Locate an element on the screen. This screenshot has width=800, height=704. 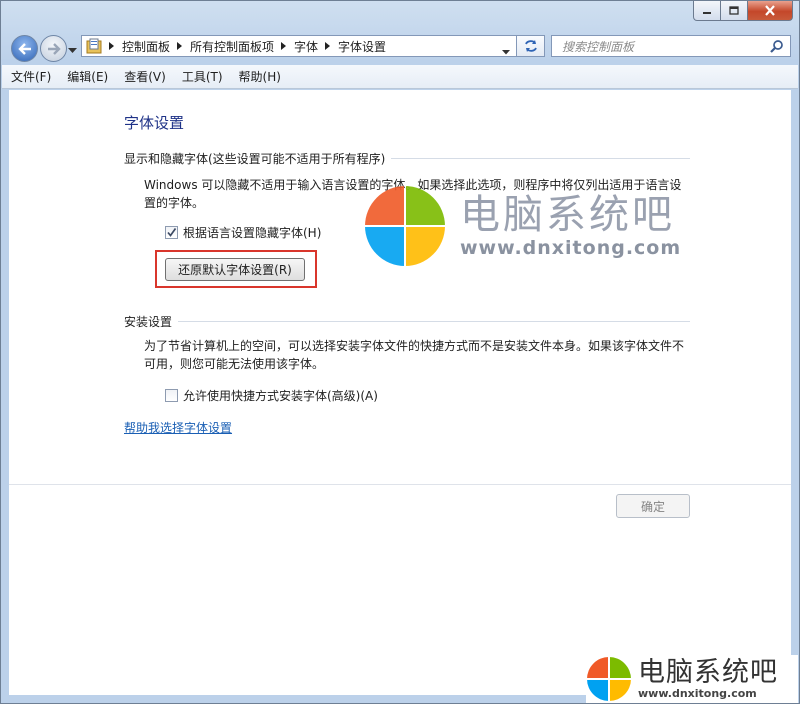
menu-edit: 编辑(E) is located at coordinates (87, 76).